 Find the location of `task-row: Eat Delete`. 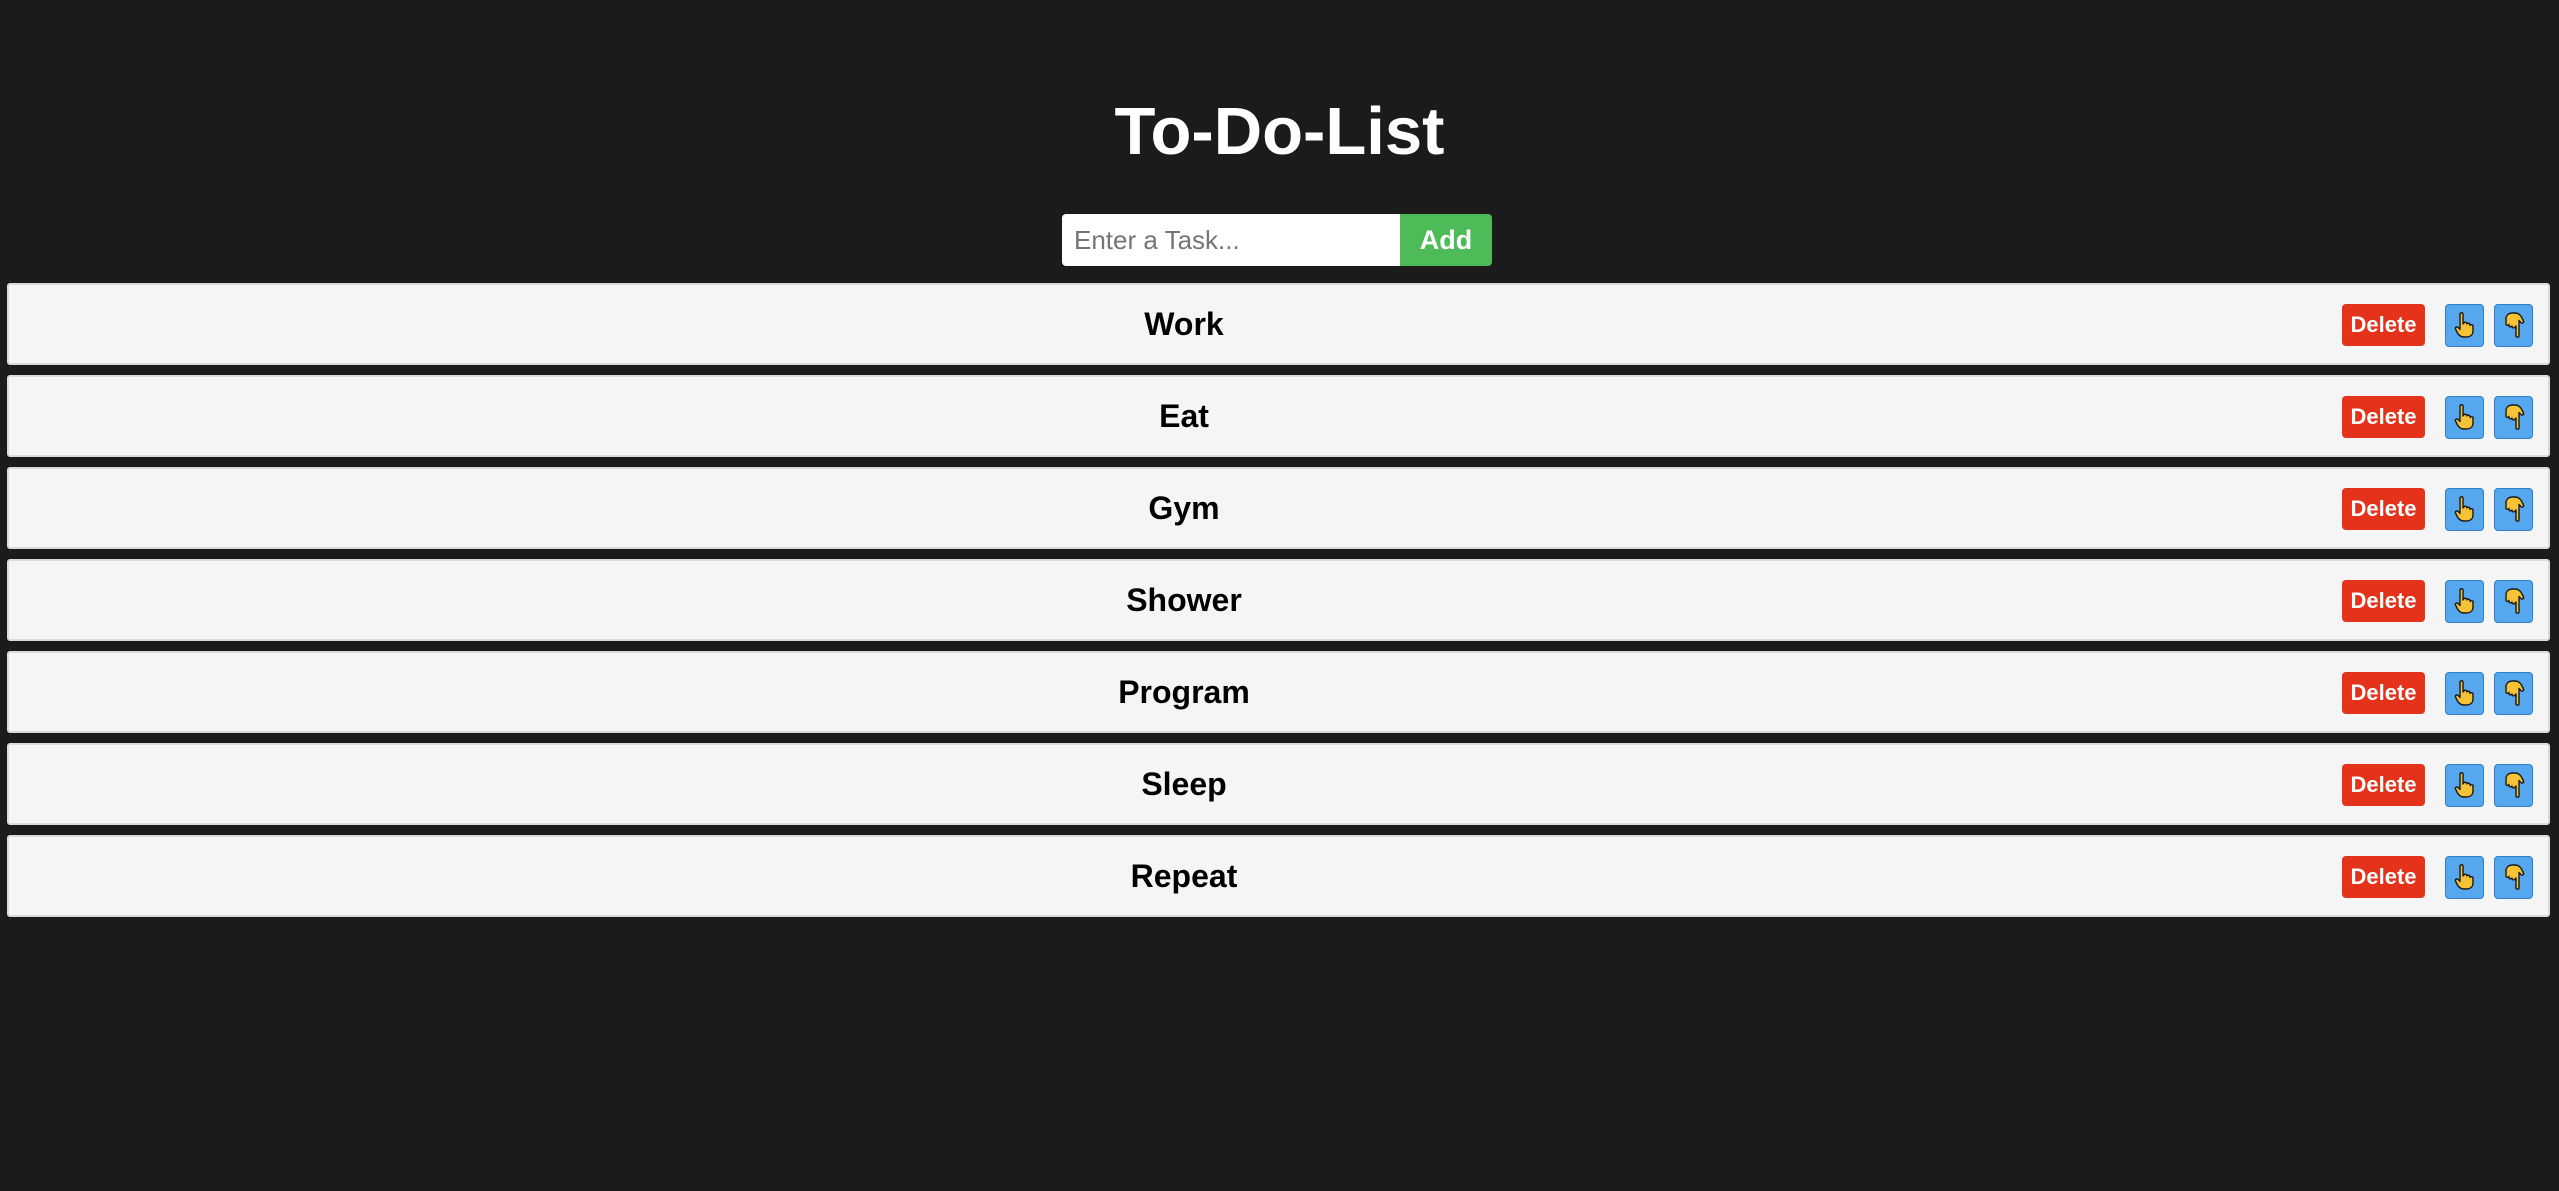

task-row: Eat Delete is located at coordinates (1278, 416).